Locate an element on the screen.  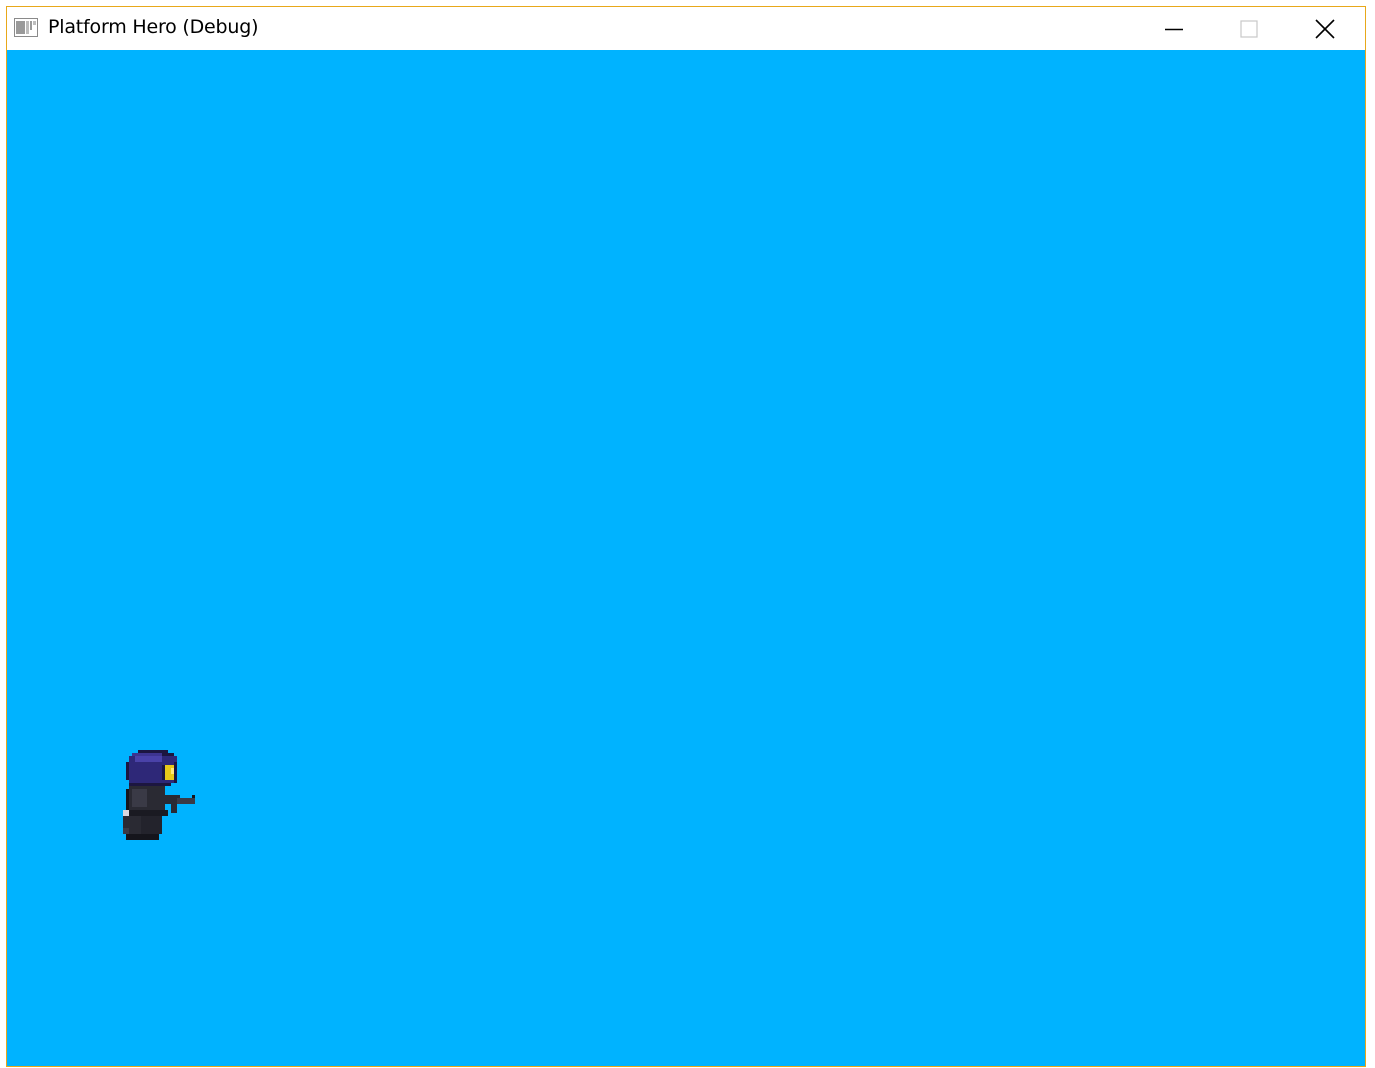
minimize-icon is located at coordinates (1174, 29).